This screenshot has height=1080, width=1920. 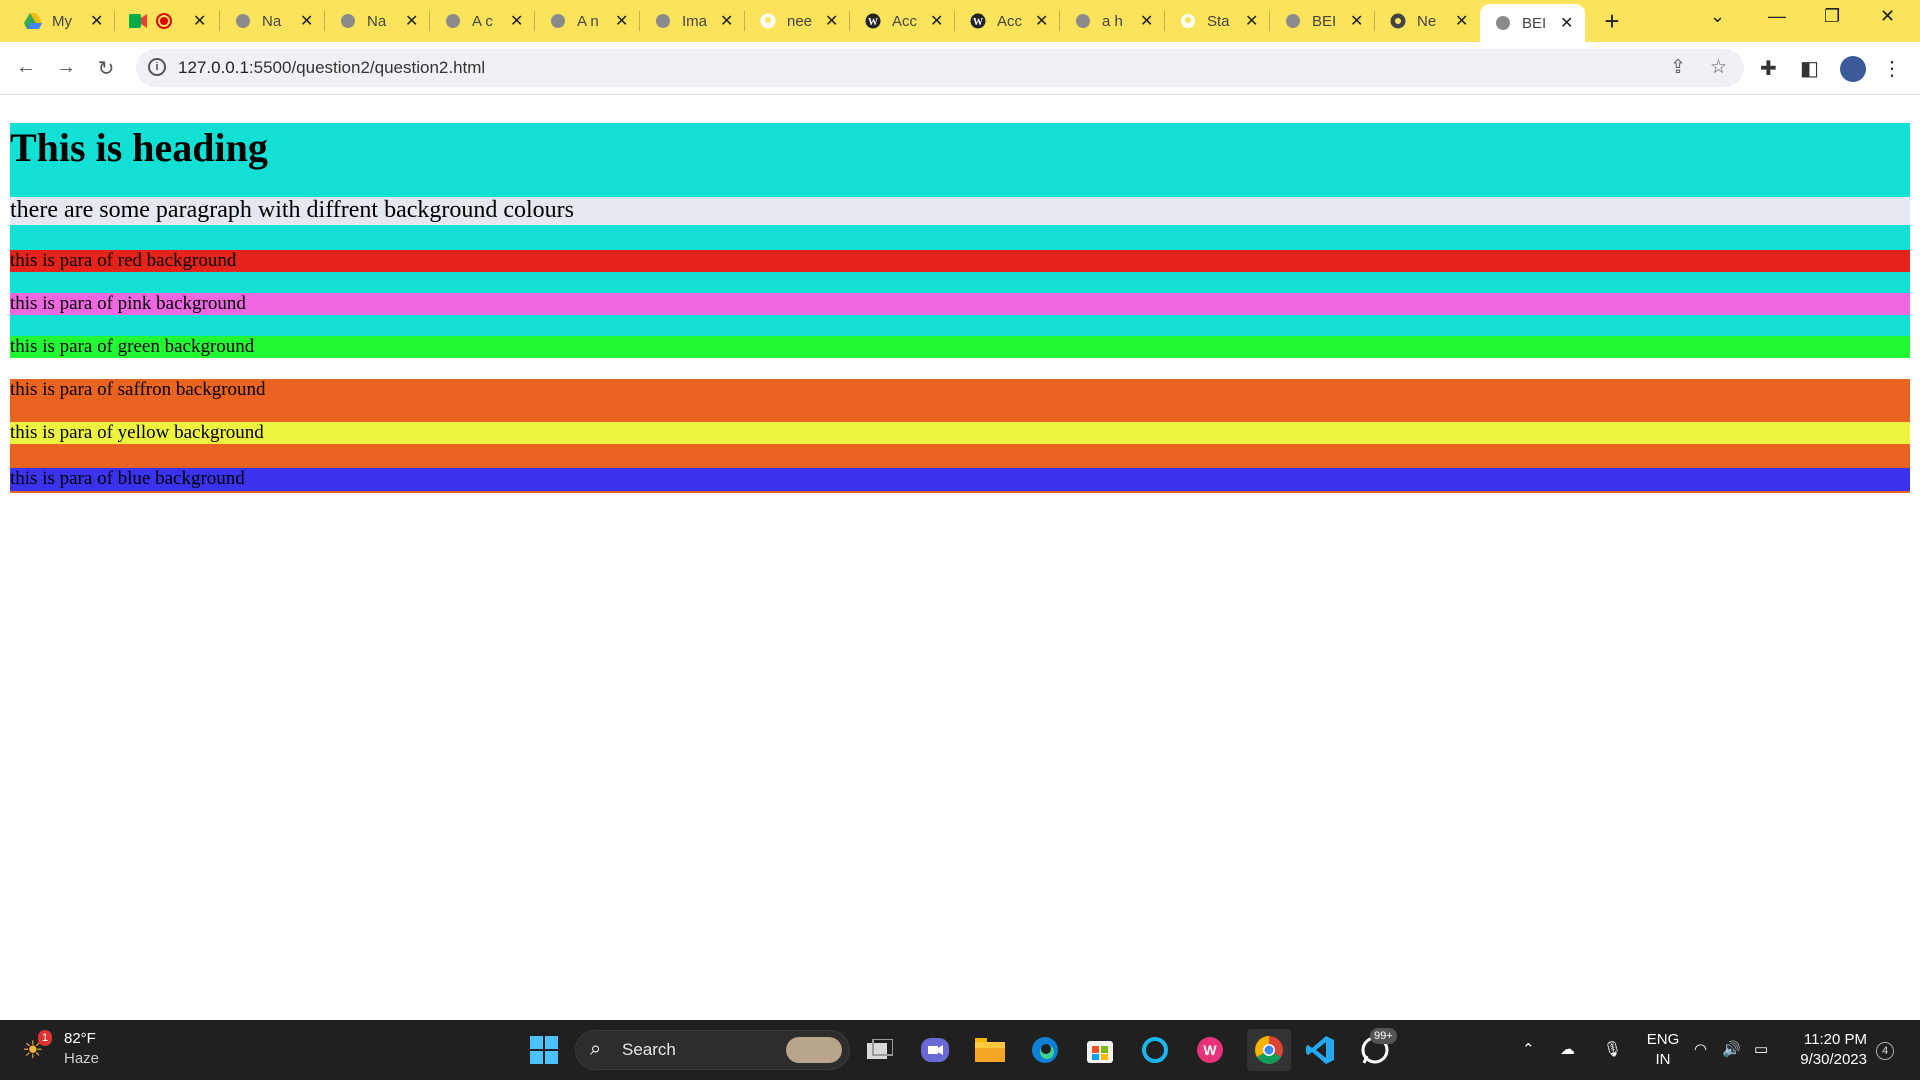 I want to click on tab-7: Ima ✕, so click(x=692, y=21).